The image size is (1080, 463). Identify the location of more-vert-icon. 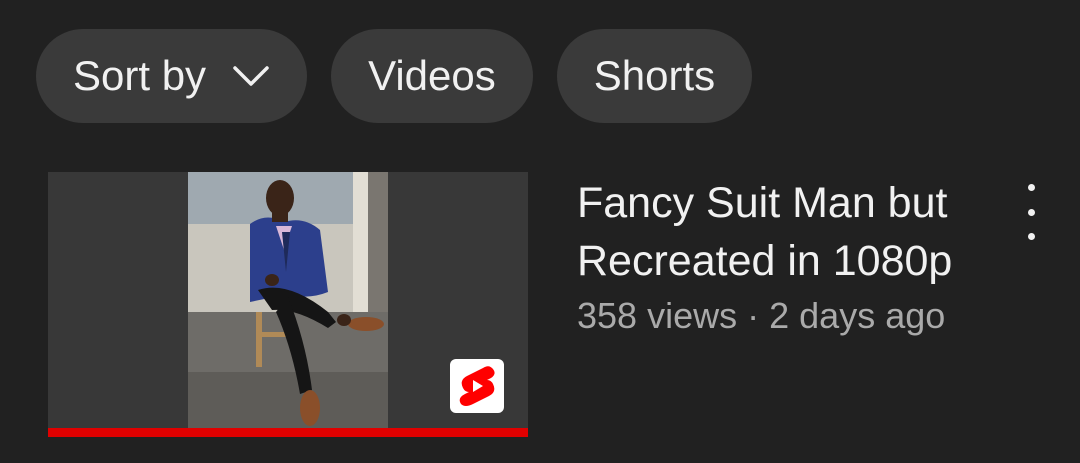
(1031, 212).